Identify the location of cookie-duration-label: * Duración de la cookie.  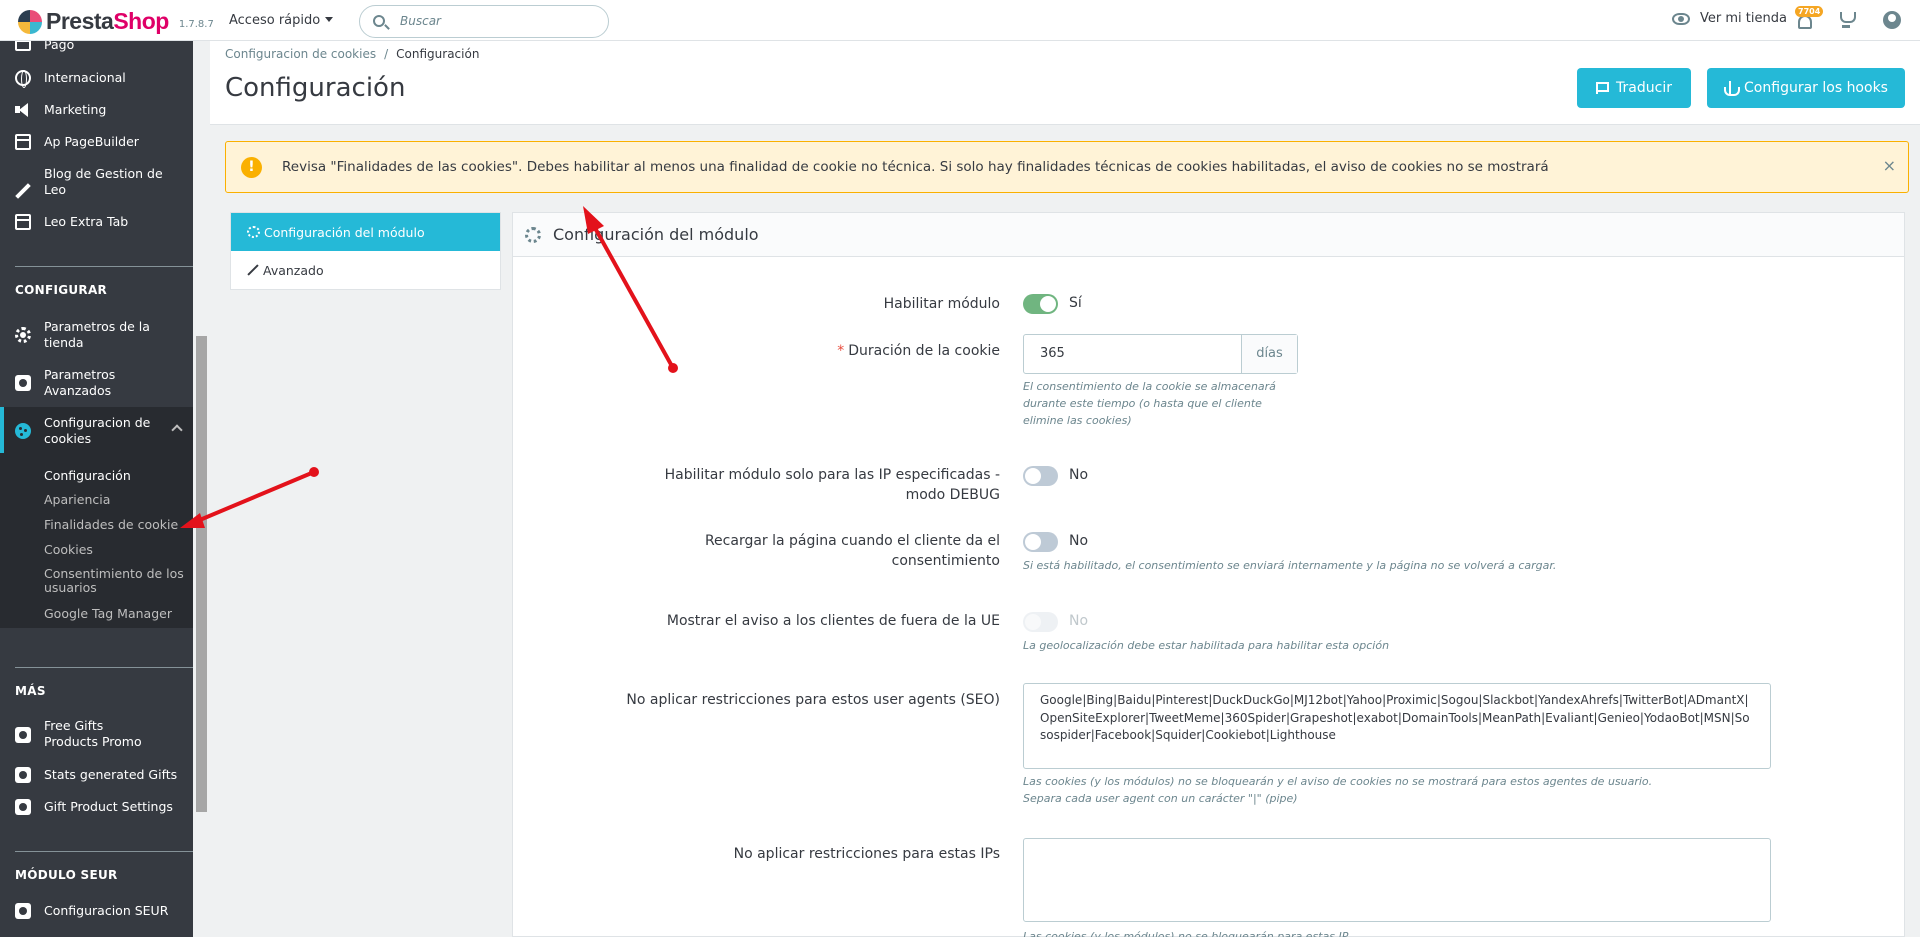
(918, 351).